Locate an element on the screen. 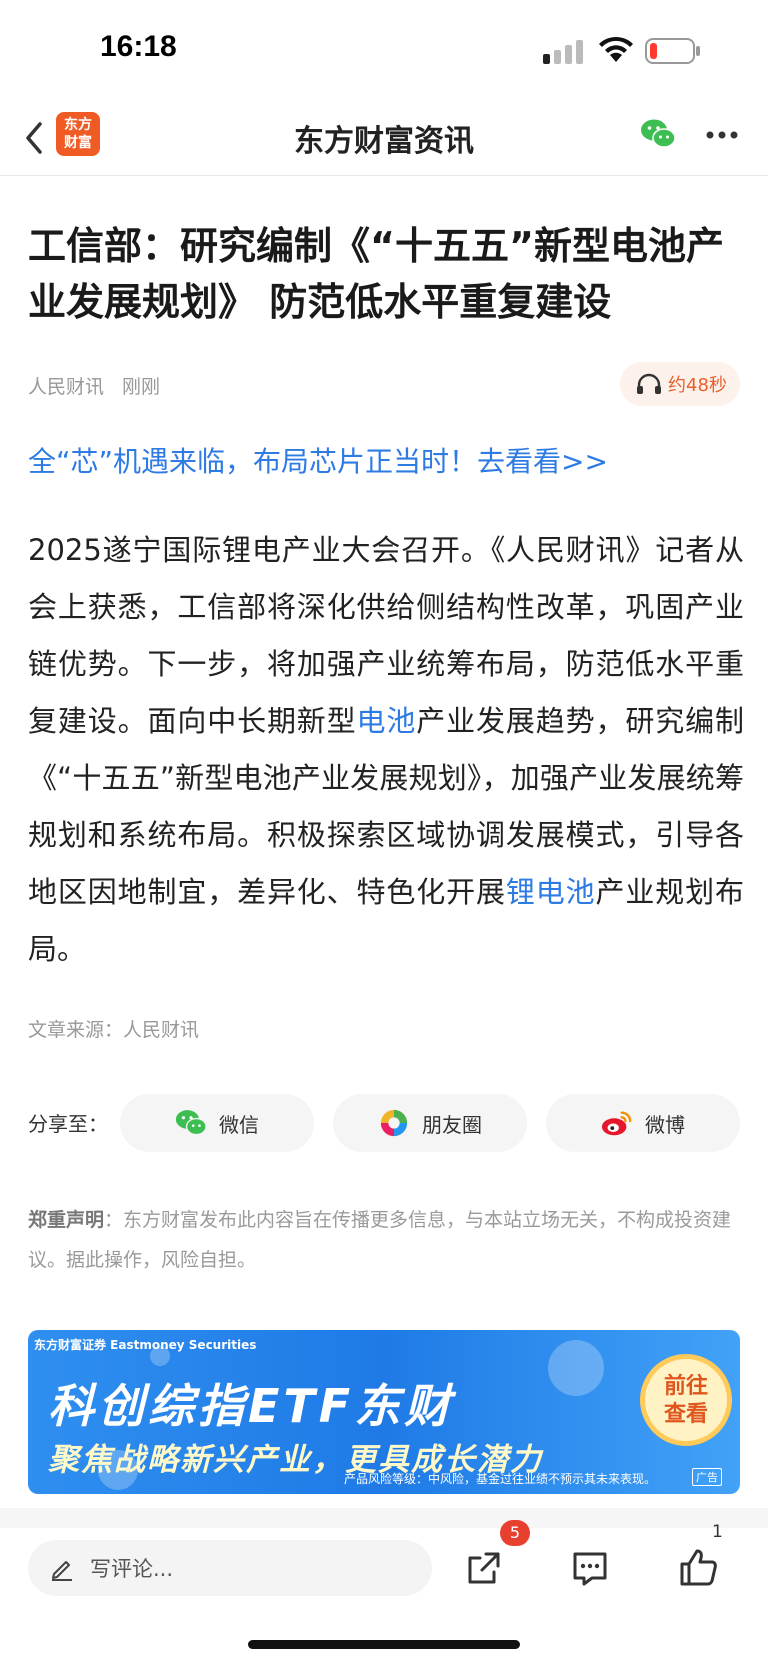  section-divider is located at coordinates (384, 1518).